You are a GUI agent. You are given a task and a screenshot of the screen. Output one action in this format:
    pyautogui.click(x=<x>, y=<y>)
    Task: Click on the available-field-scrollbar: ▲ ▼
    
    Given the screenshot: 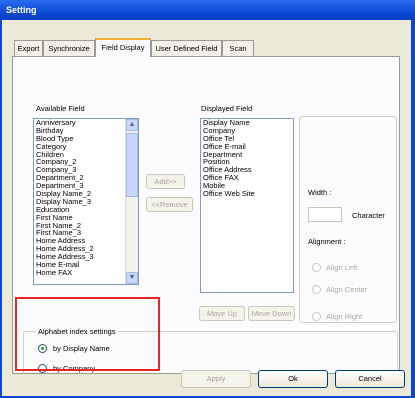 What is the action you would take?
    pyautogui.click(x=131, y=201)
    